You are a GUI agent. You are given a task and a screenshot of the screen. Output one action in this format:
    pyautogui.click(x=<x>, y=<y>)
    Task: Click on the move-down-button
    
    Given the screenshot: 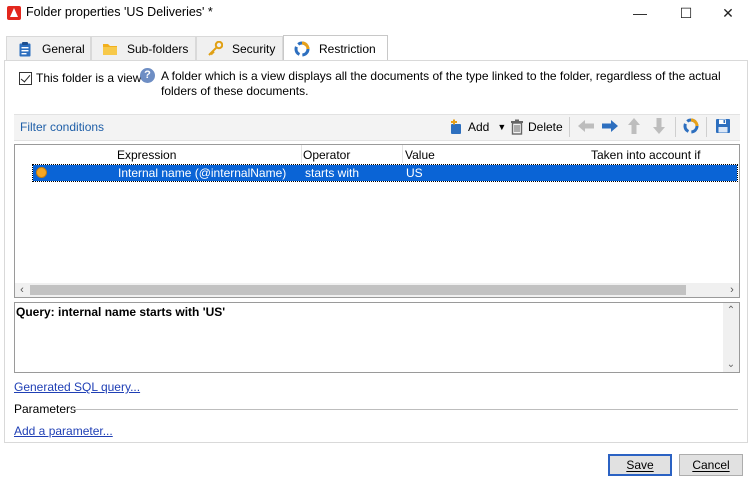 What is the action you would take?
    pyautogui.click(x=659, y=127)
    